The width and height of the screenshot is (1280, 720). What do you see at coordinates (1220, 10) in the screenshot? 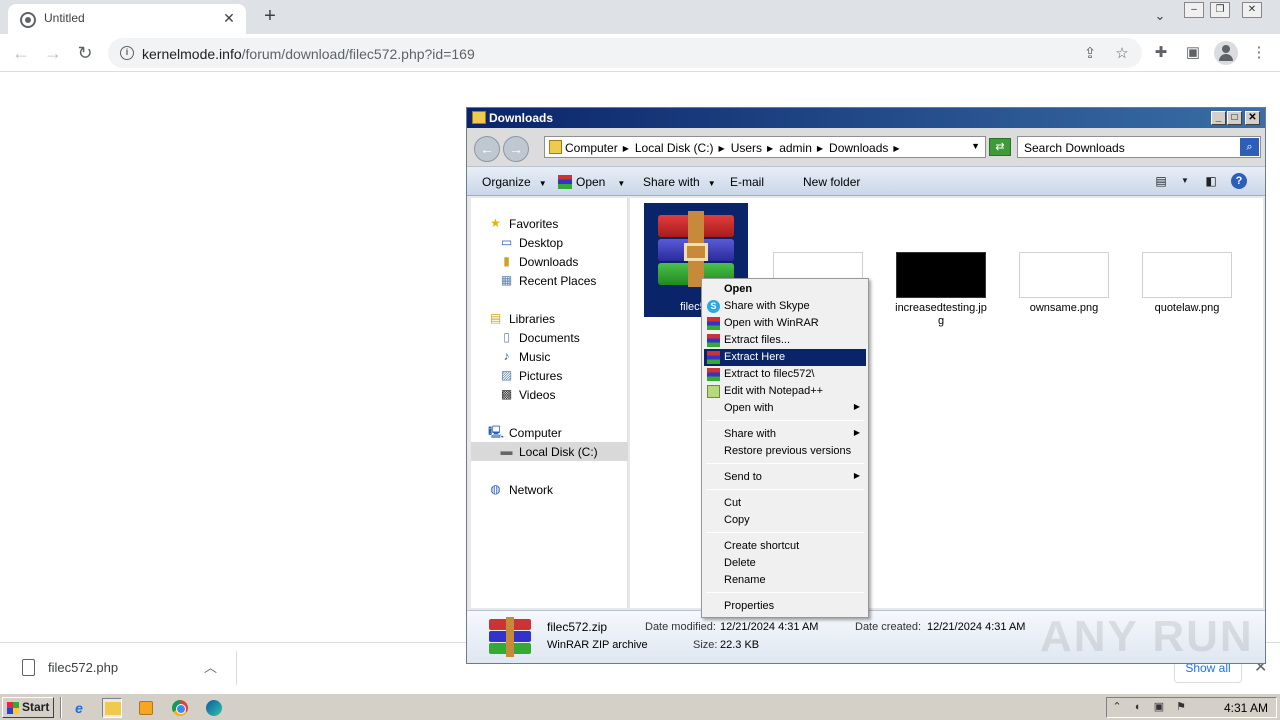
I see `browser-restore-button: ❐` at bounding box center [1220, 10].